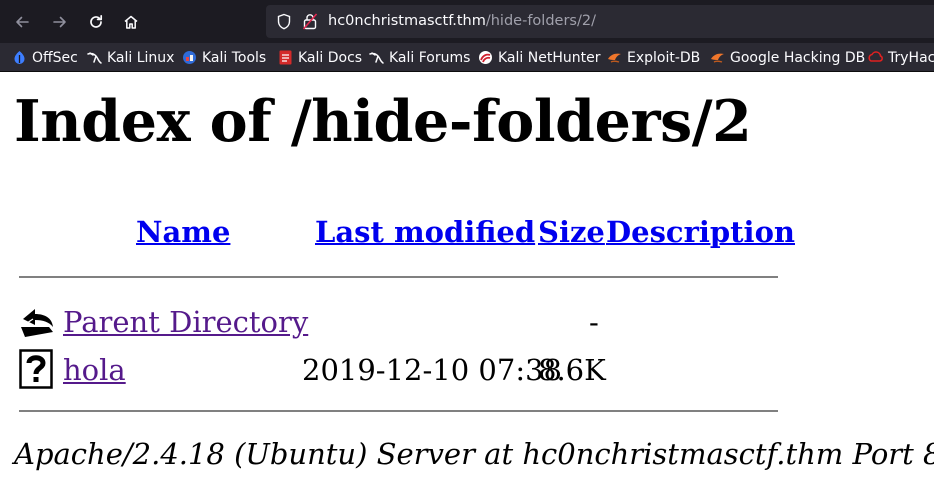 The height and width of the screenshot is (482, 934). What do you see at coordinates (432, 370) in the screenshot?
I see `row-last-modified: 2019-12-10 07:38` at bounding box center [432, 370].